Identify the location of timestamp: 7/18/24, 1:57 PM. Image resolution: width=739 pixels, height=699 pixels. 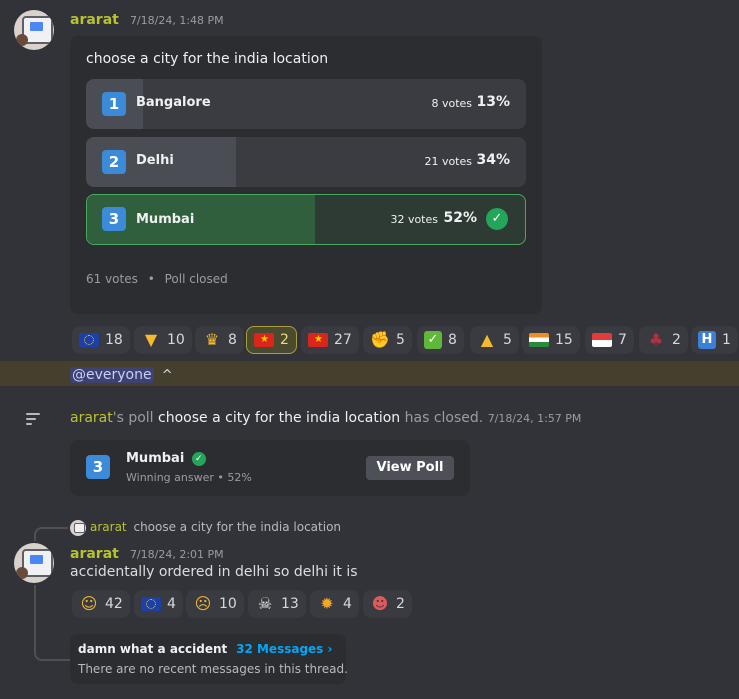
(534, 418).